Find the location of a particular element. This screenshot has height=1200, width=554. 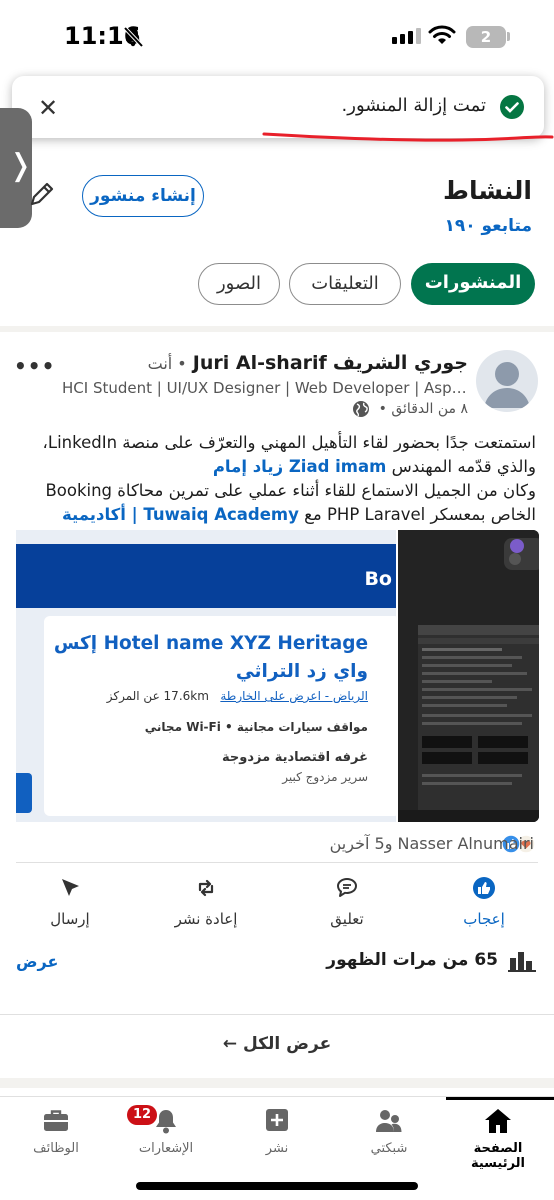

person-icon is located at coordinates (507, 385).